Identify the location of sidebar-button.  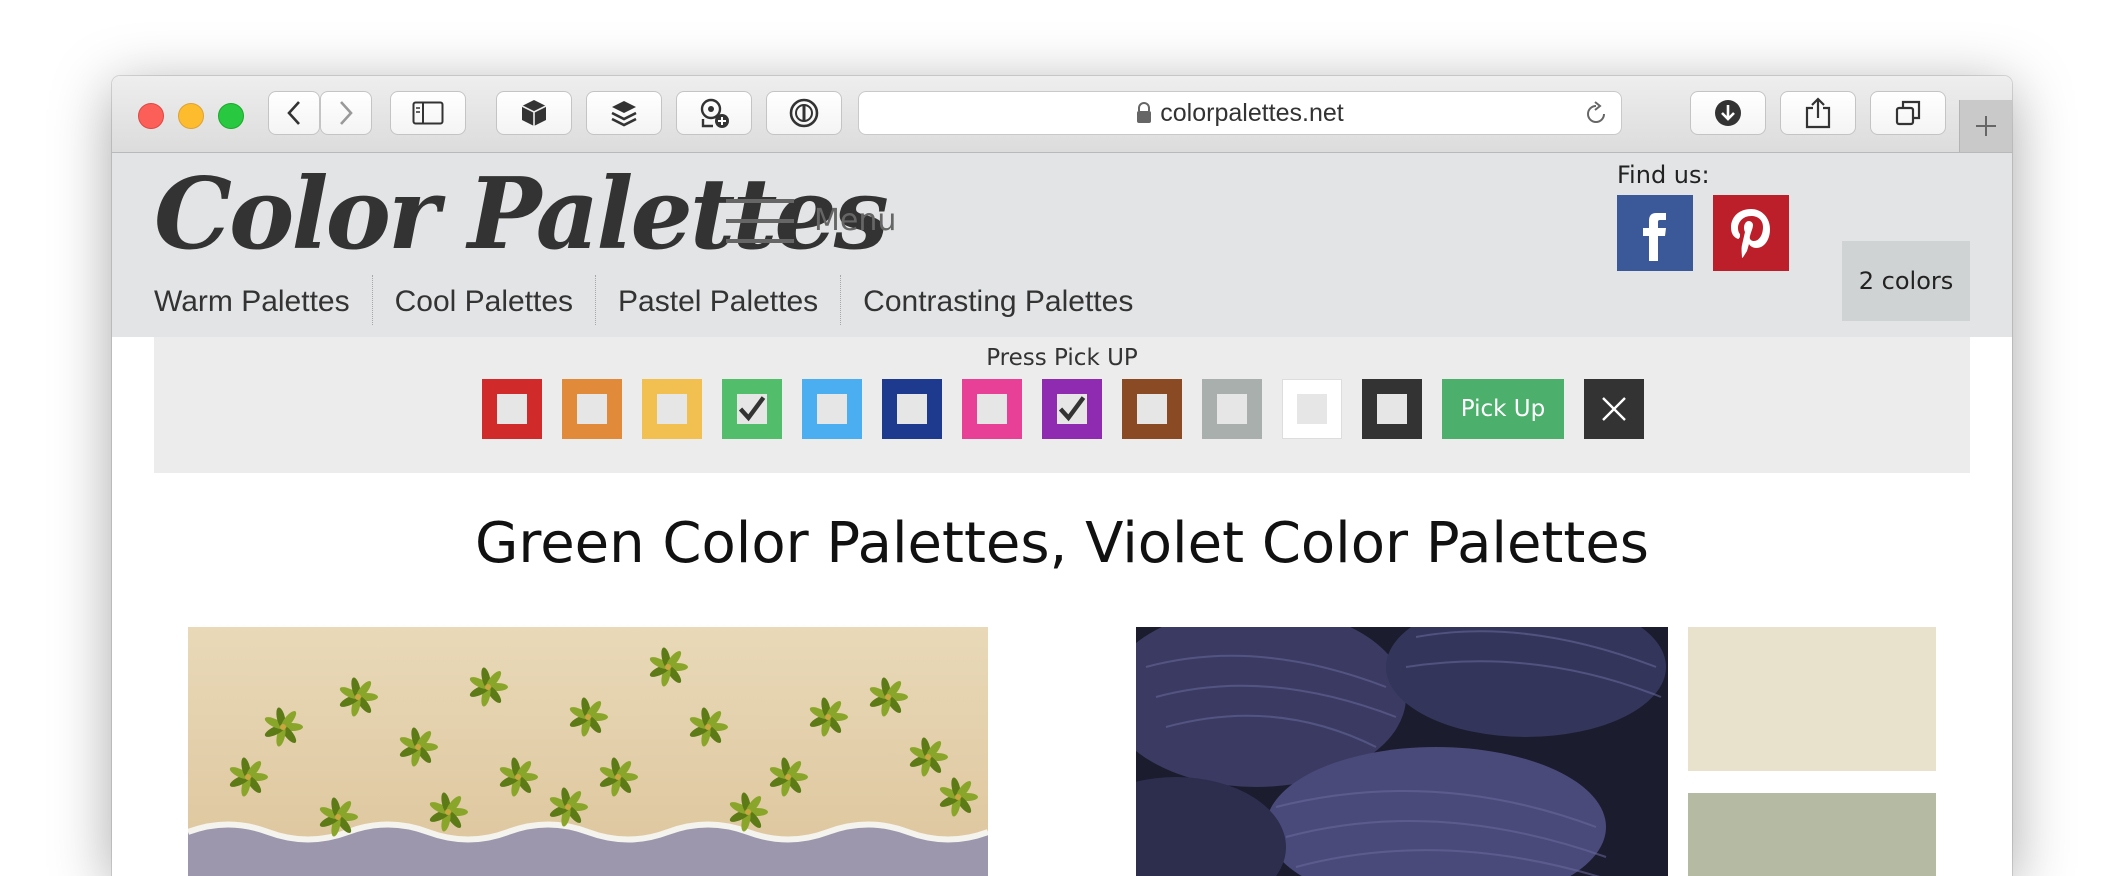
(428, 113).